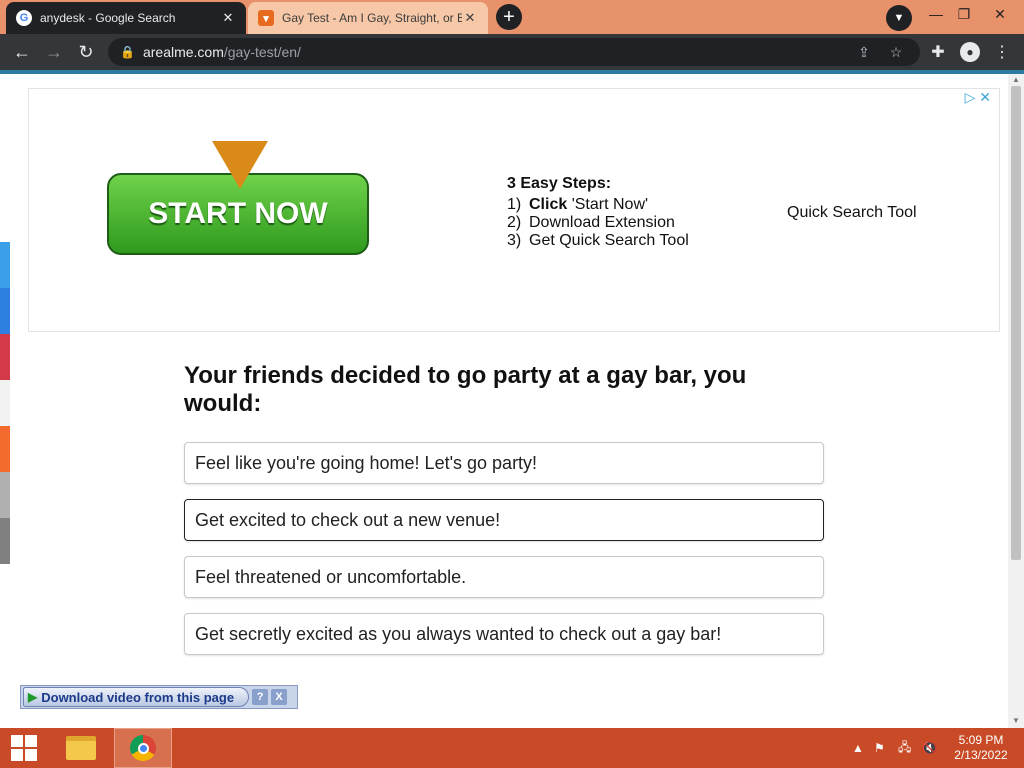 The width and height of the screenshot is (1024, 768). I want to click on close-icon: ✕, so click(1000, 13).